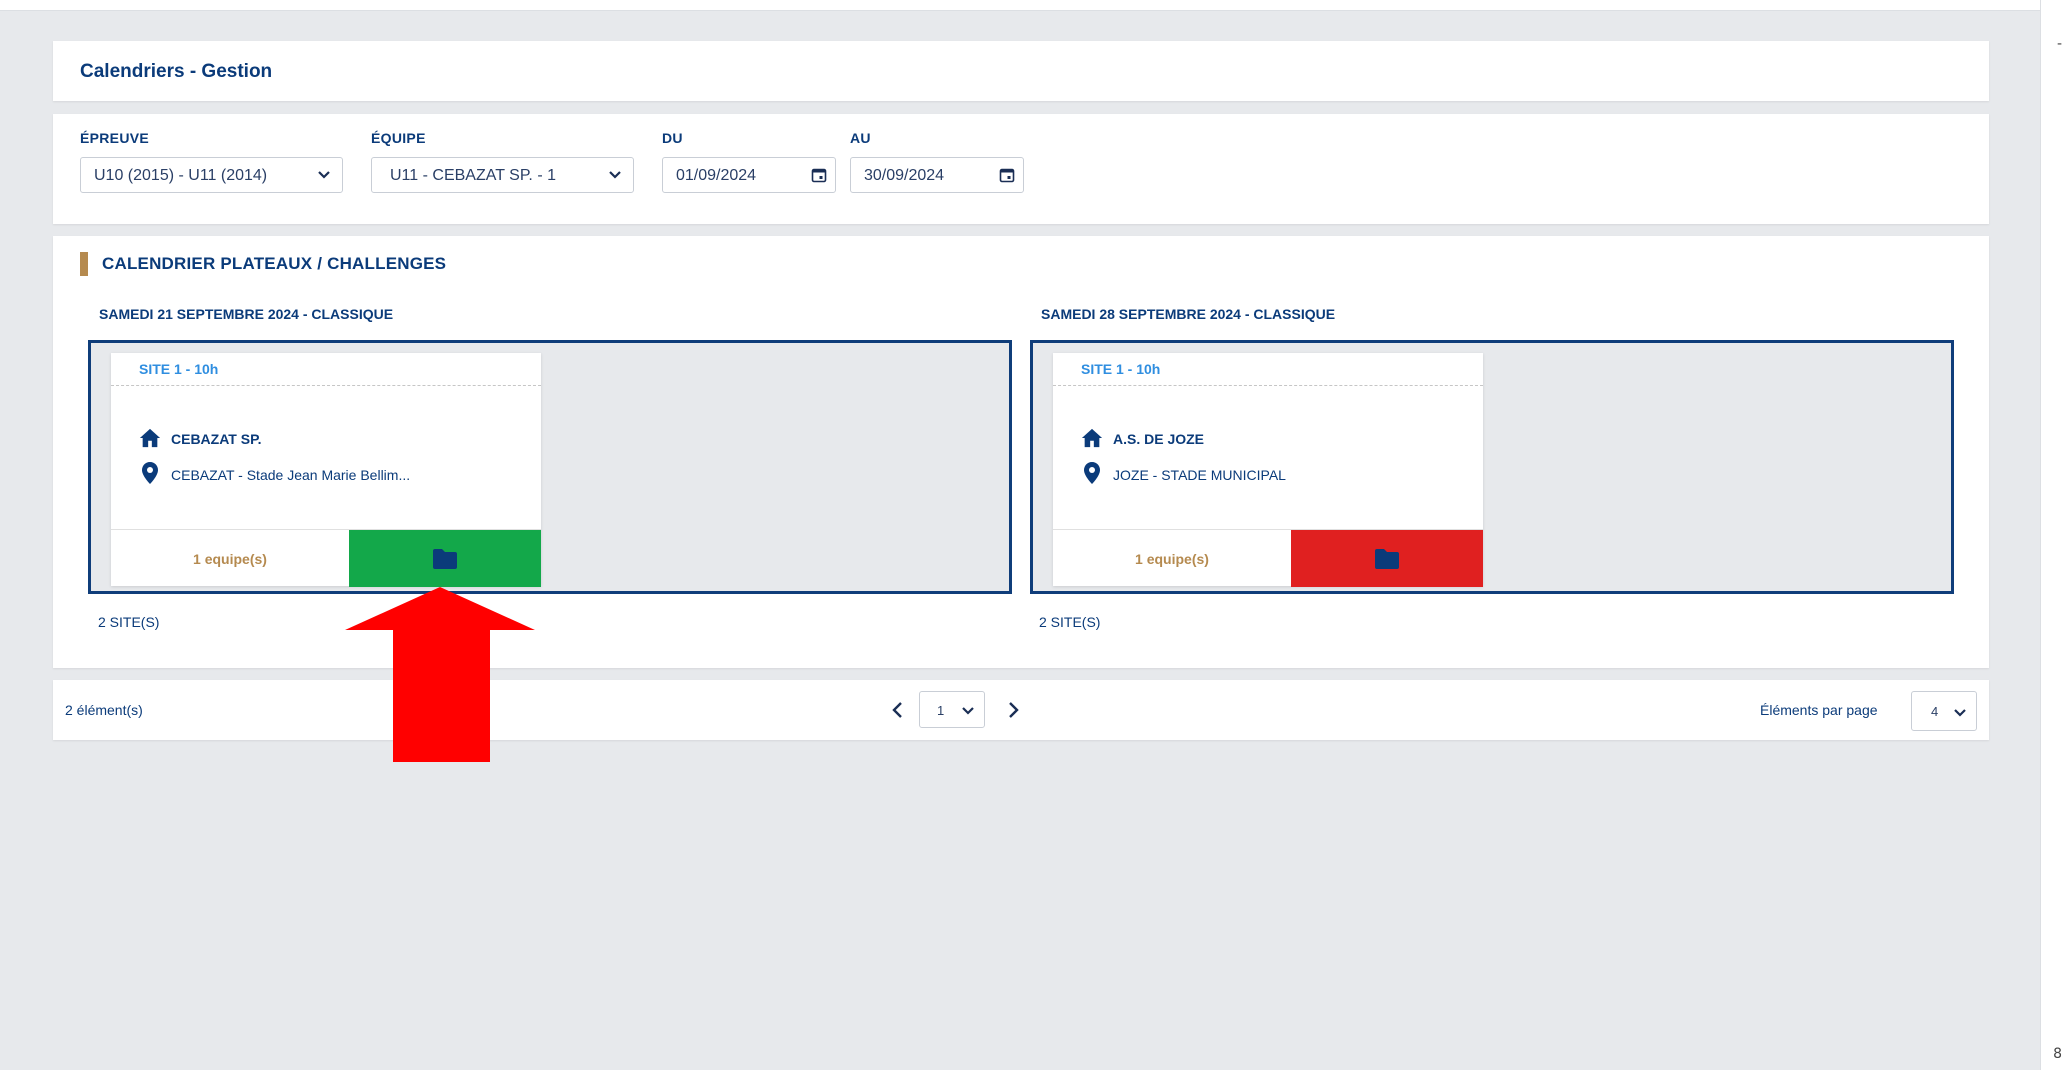 The width and height of the screenshot is (2067, 1070). What do you see at coordinates (1013, 710) in the screenshot?
I see `chevron-right-icon` at bounding box center [1013, 710].